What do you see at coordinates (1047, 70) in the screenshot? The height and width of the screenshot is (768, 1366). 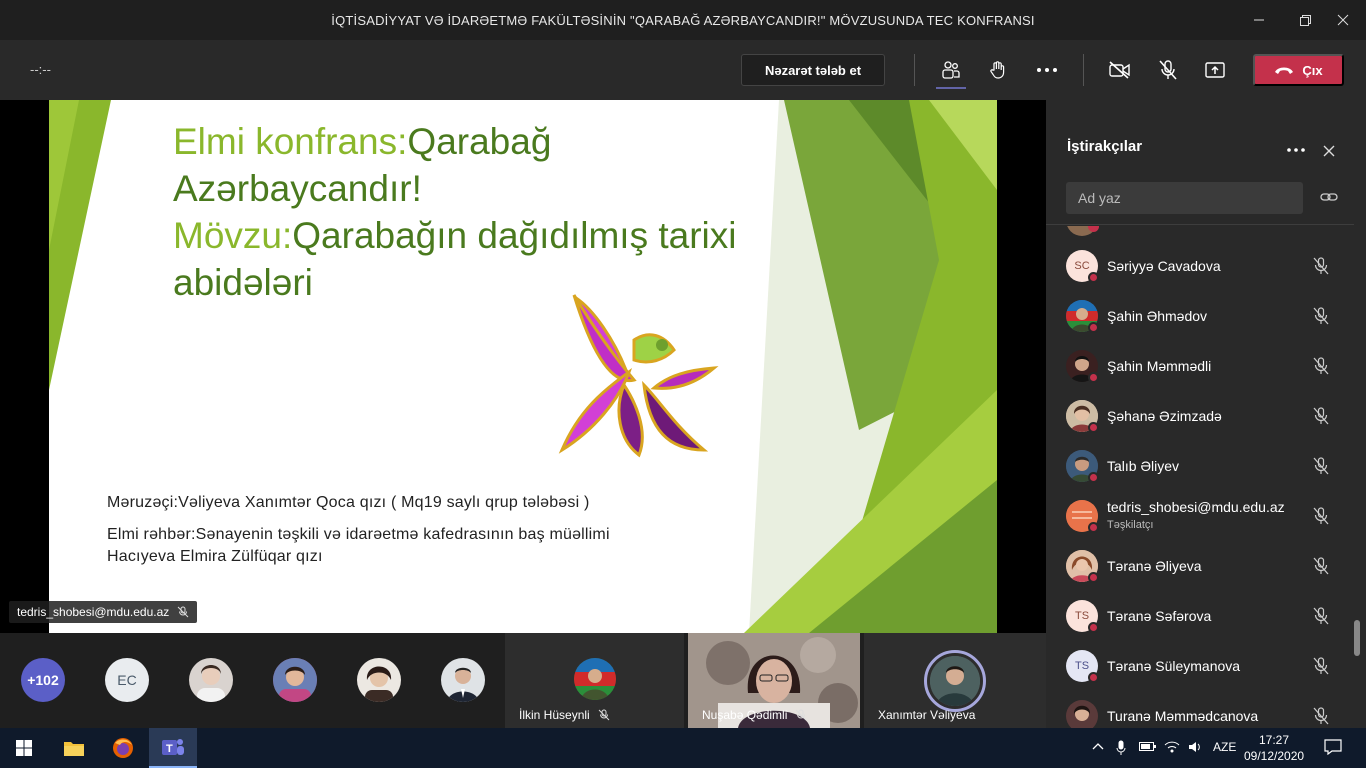 I see `more-options-icon` at bounding box center [1047, 70].